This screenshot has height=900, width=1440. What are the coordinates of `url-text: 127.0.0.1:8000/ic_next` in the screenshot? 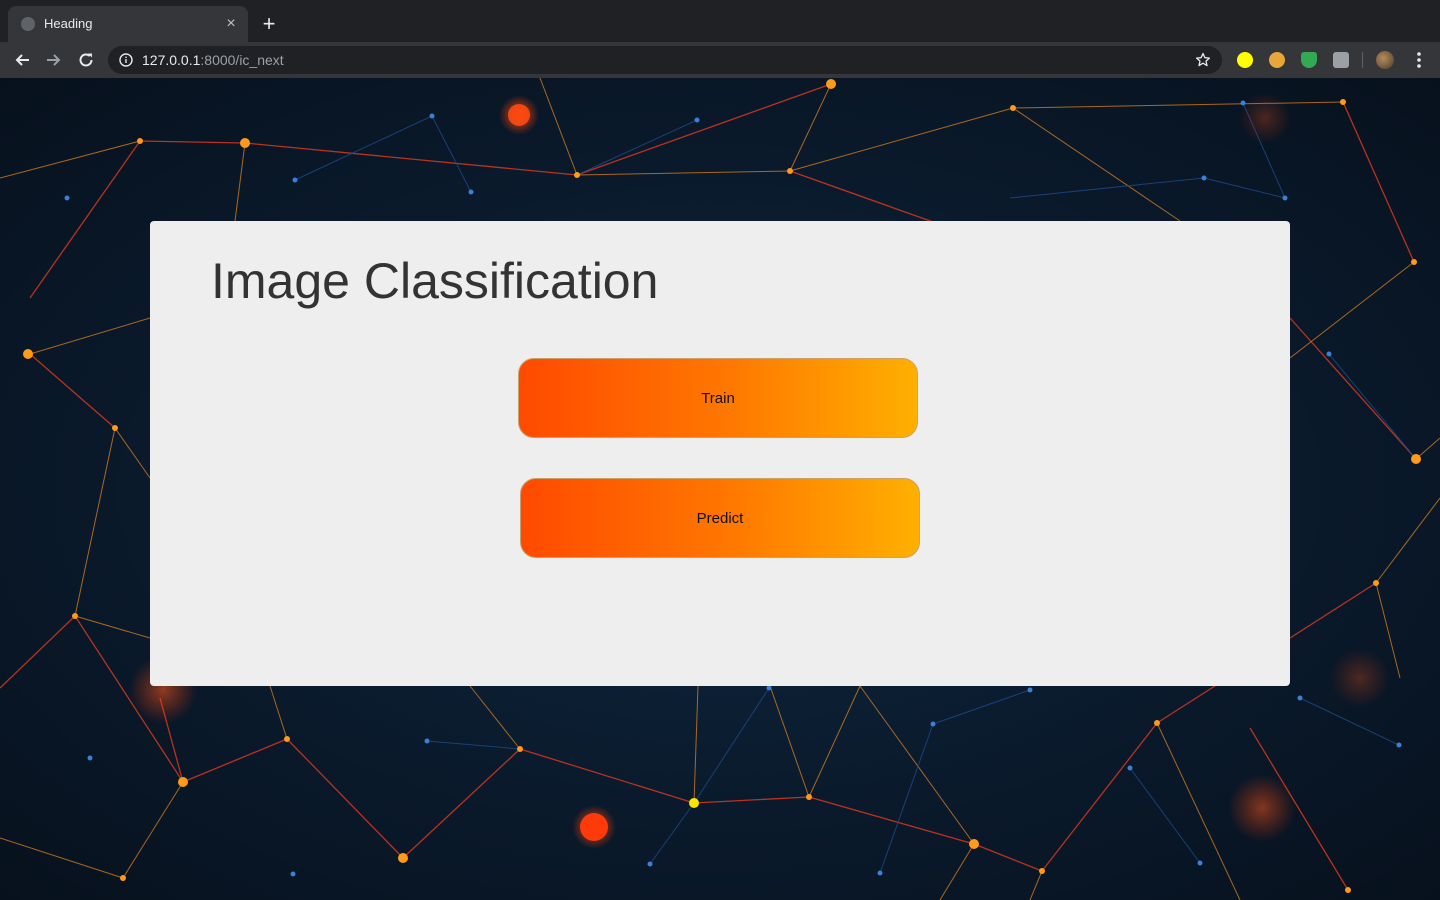 It's located at (213, 60).